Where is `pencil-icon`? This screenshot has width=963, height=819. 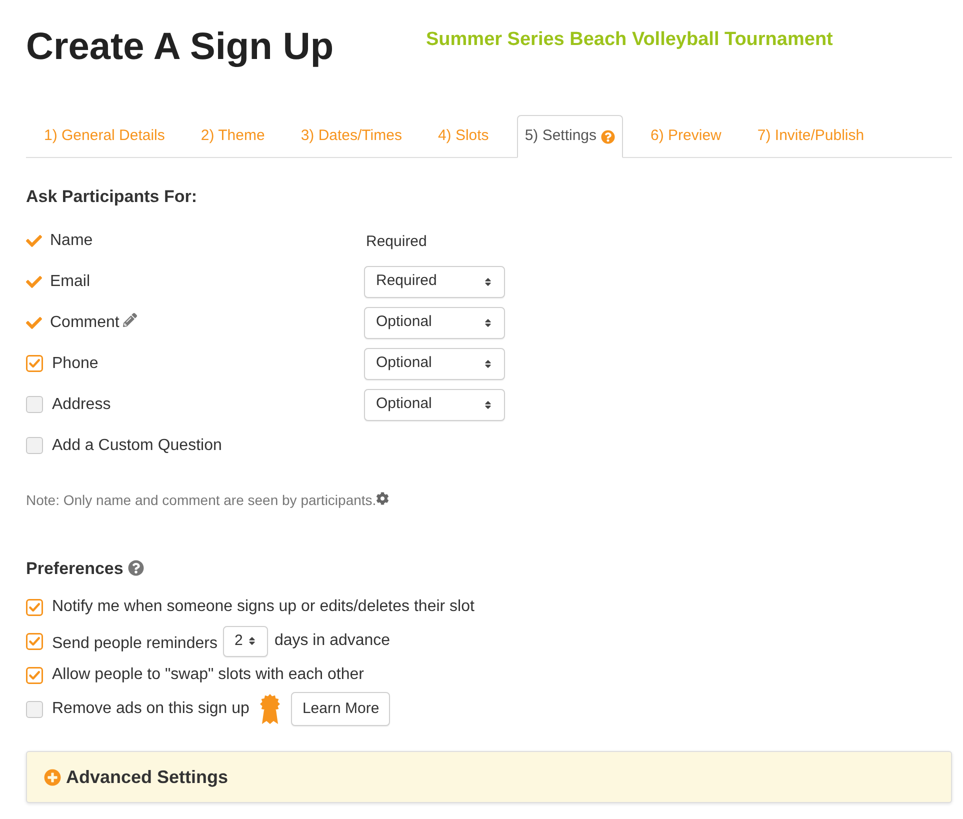 pencil-icon is located at coordinates (130, 319).